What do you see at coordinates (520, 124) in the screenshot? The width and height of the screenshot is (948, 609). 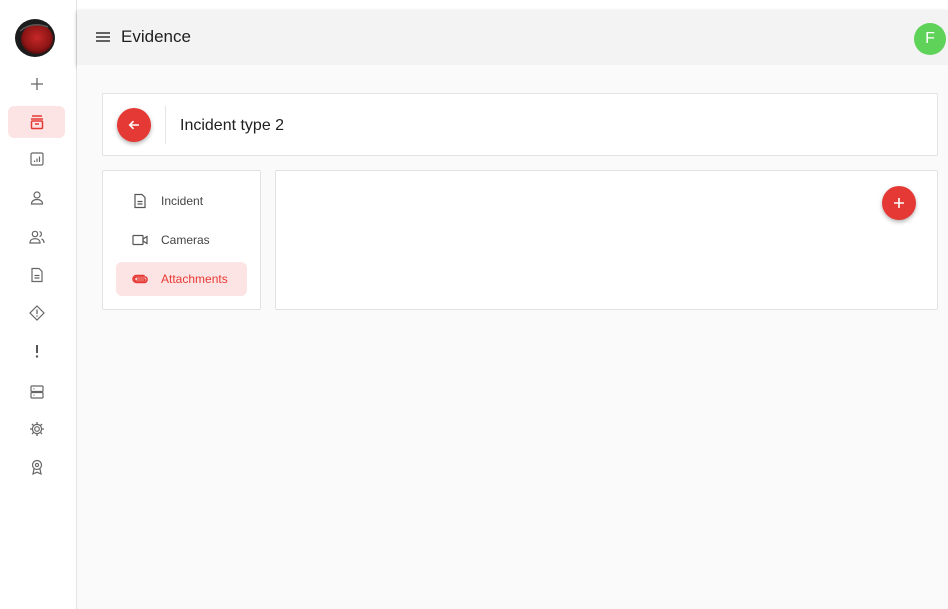 I see `incident-header-card: Incident type 2` at bounding box center [520, 124].